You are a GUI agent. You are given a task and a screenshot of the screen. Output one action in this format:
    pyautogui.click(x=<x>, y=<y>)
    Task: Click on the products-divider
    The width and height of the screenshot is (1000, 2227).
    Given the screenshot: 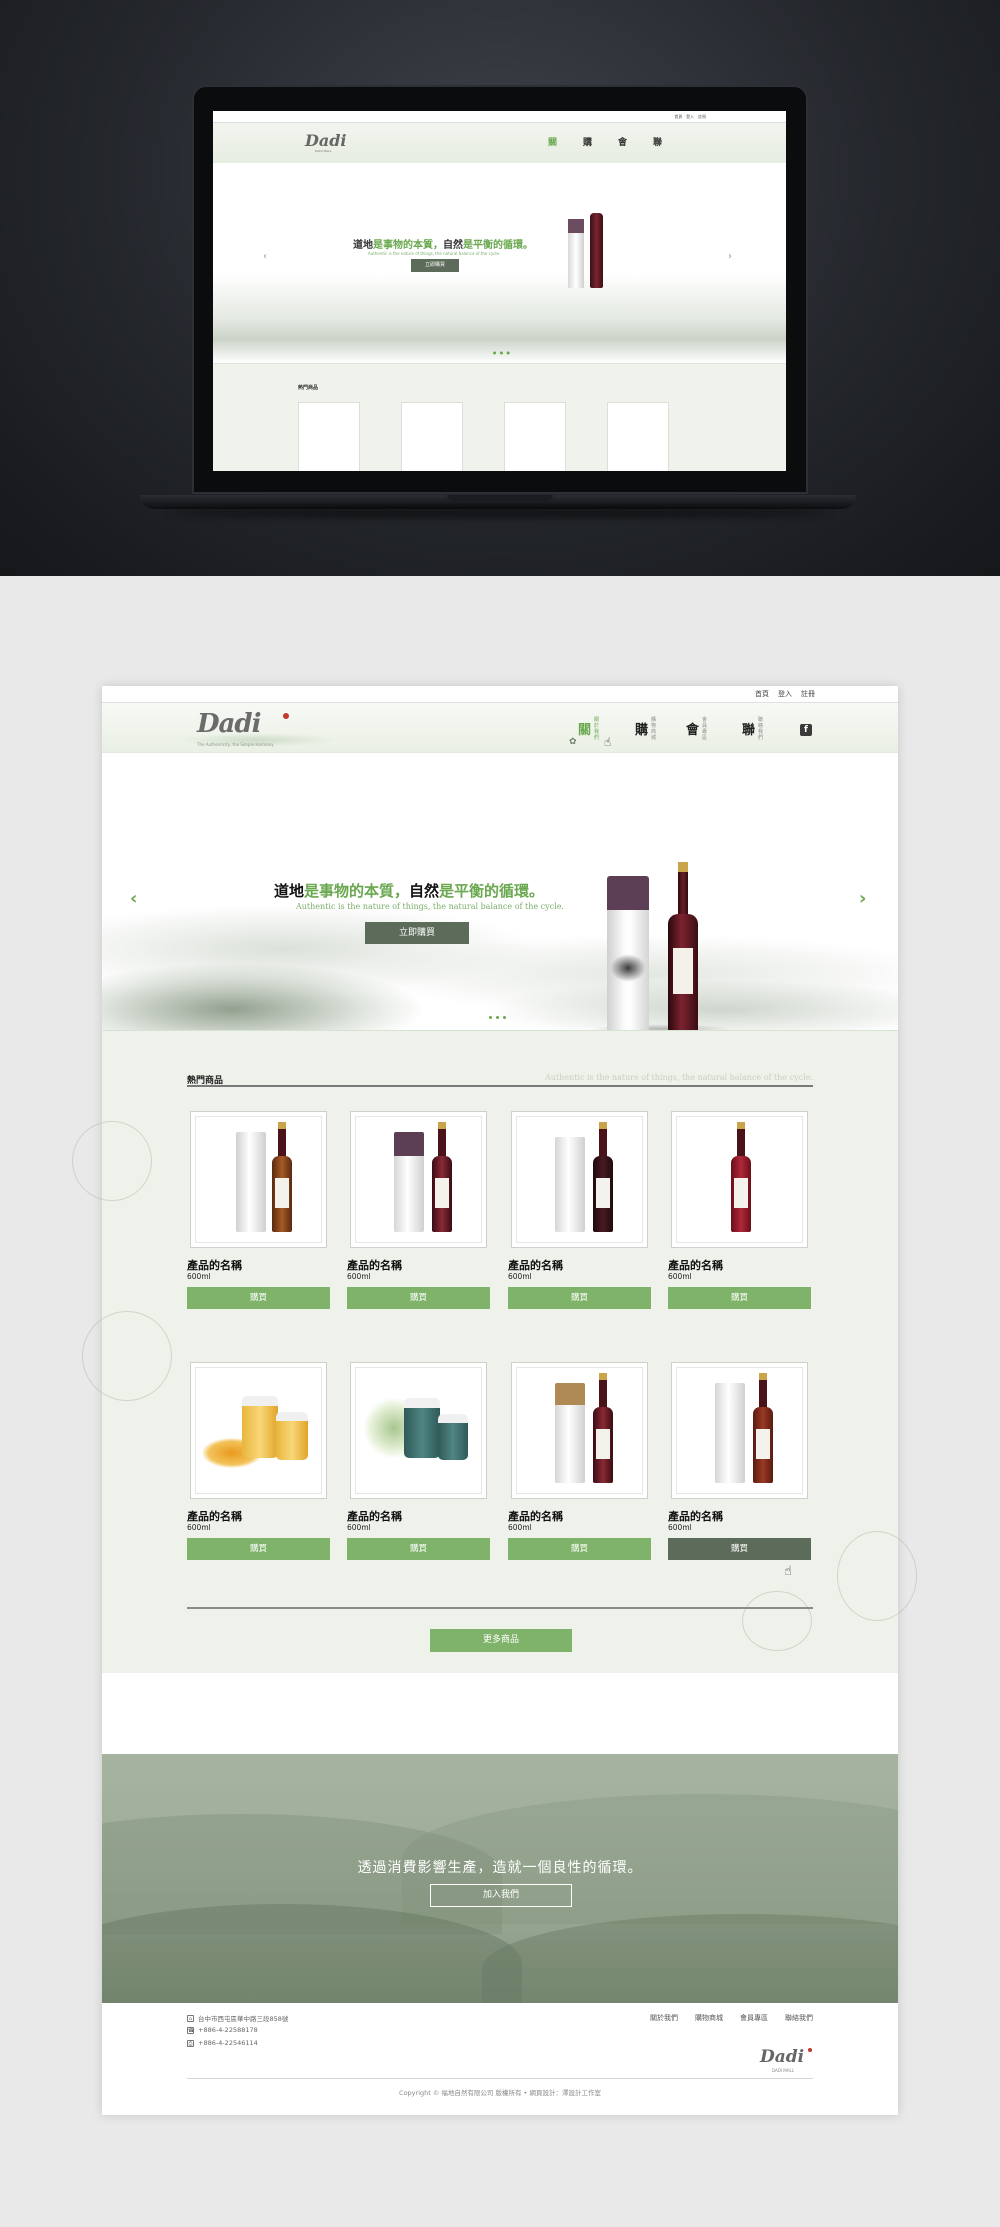 What is the action you would take?
    pyautogui.click(x=500, y=1608)
    